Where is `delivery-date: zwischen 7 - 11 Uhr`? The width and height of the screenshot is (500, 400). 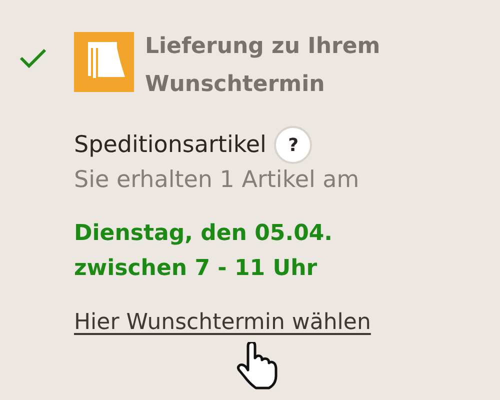
delivery-date: zwischen 7 - 11 Uhr is located at coordinates (196, 269).